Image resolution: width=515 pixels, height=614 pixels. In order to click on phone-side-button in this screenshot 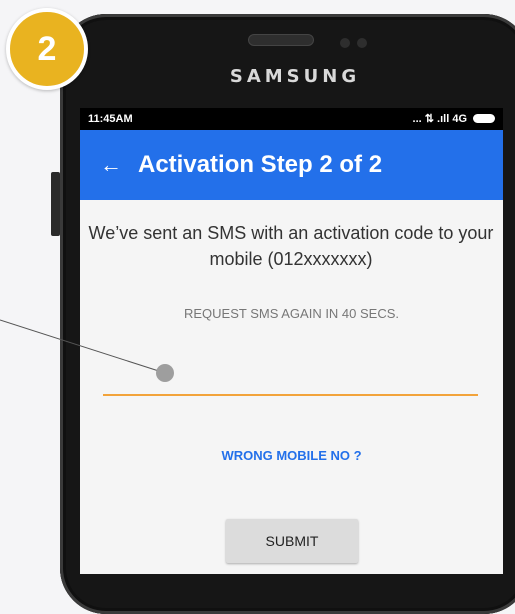, I will do `click(55, 204)`.